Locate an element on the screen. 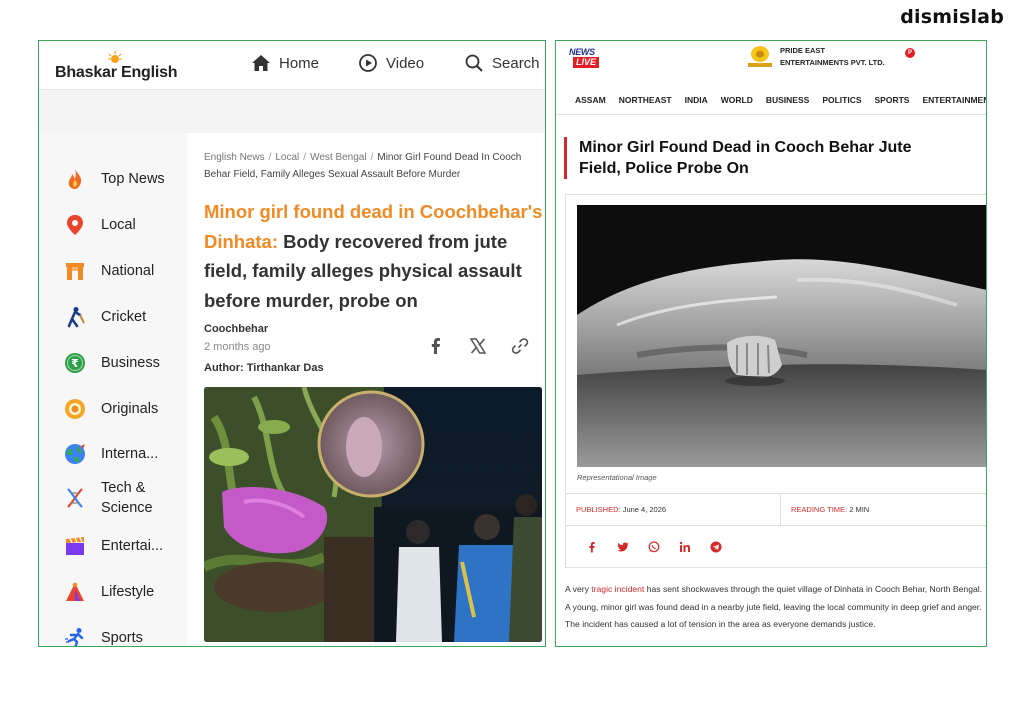 Image resolution: width=1024 pixels, height=713 pixels. sidebar-item-originals: Originals is located at coordinates (110, 409).